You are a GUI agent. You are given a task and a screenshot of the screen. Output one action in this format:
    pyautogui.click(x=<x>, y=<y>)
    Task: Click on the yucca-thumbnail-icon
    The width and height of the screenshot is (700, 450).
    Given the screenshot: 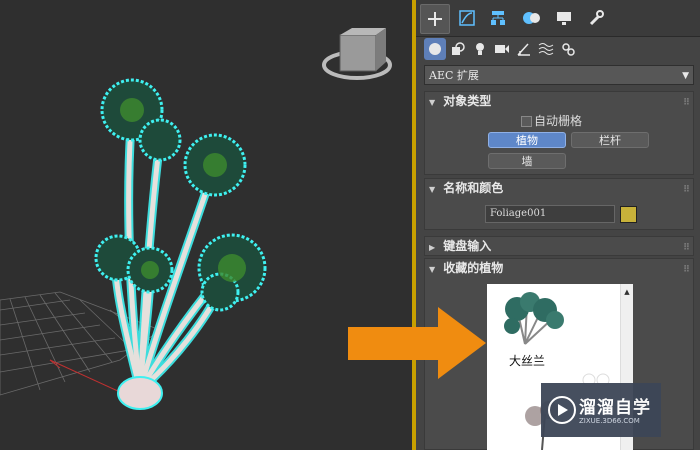 What is the action you would take?
    pyautogui.click(x=534, y=318)
    